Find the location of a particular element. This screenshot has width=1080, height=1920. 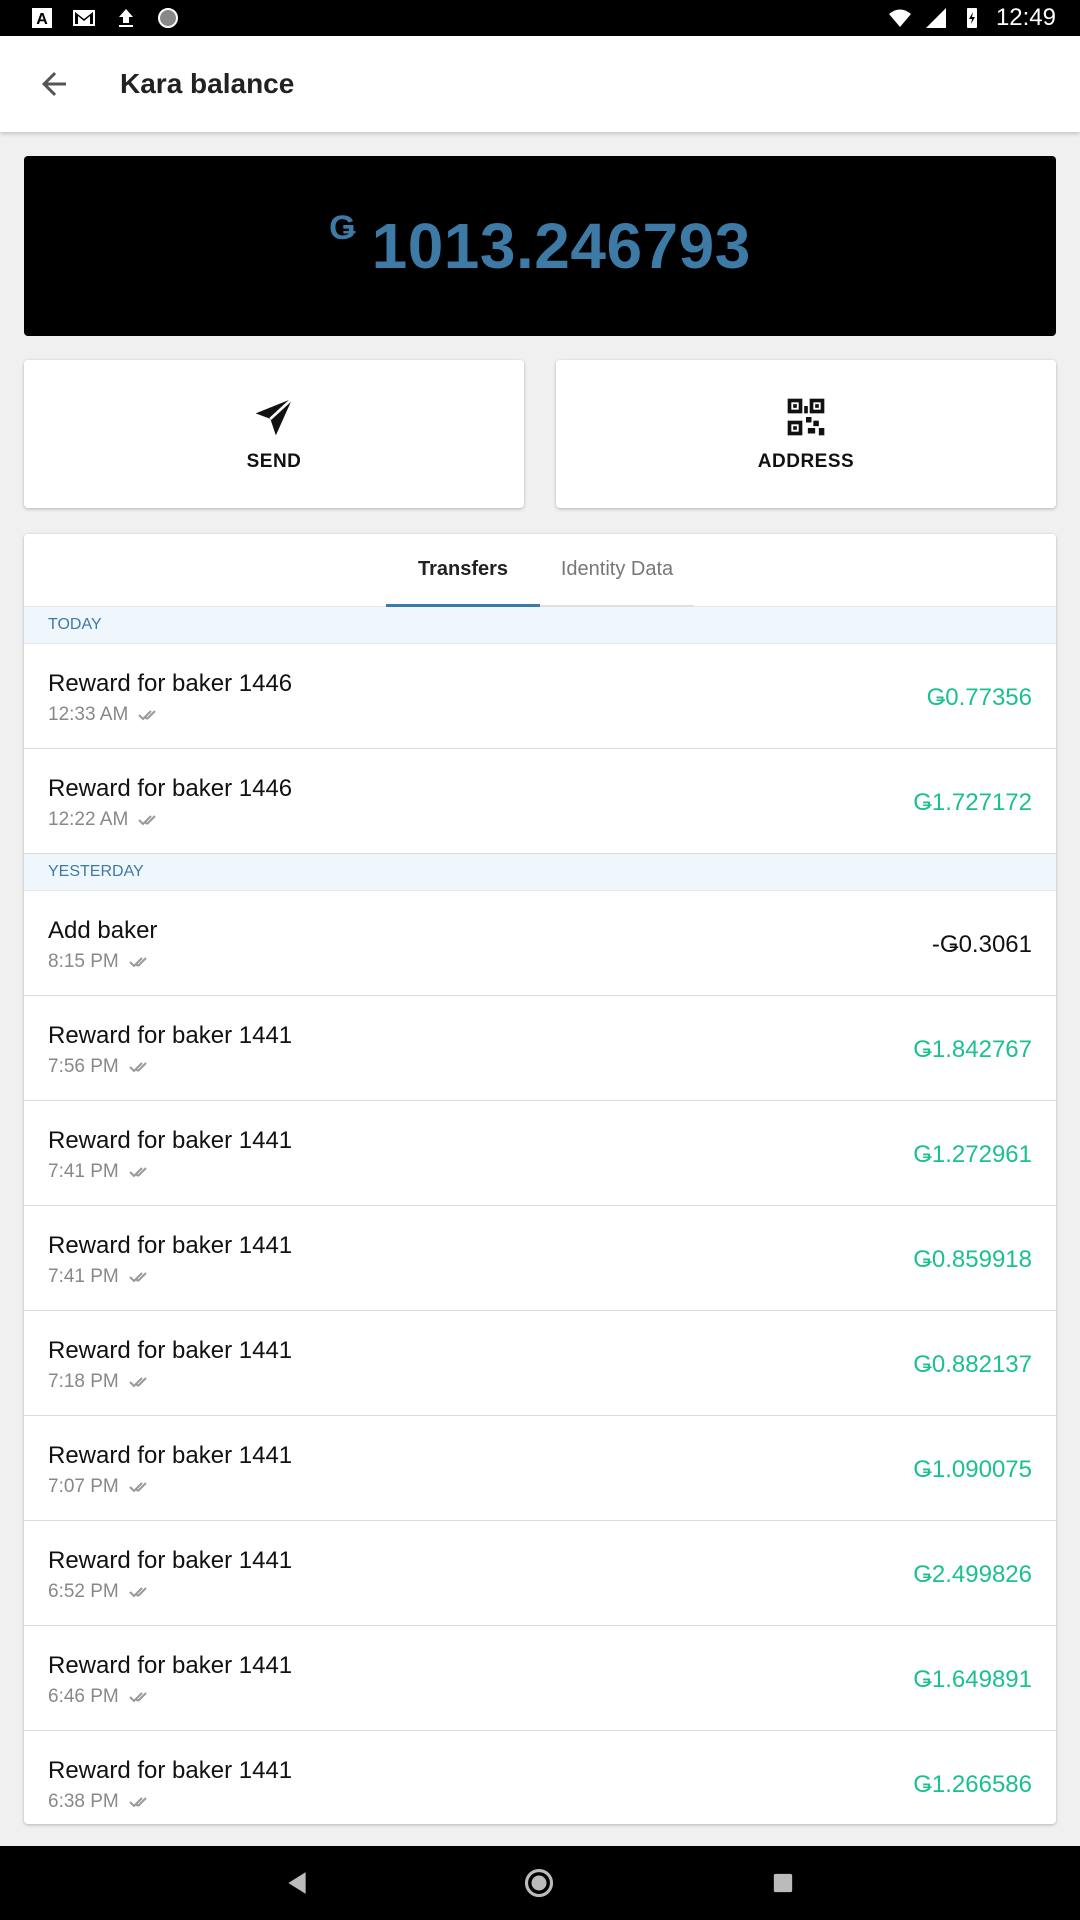

transfer-row: Reward for baker 1446 12:22 AM Ǥ1.727172 is located at coordinates (540, 801).